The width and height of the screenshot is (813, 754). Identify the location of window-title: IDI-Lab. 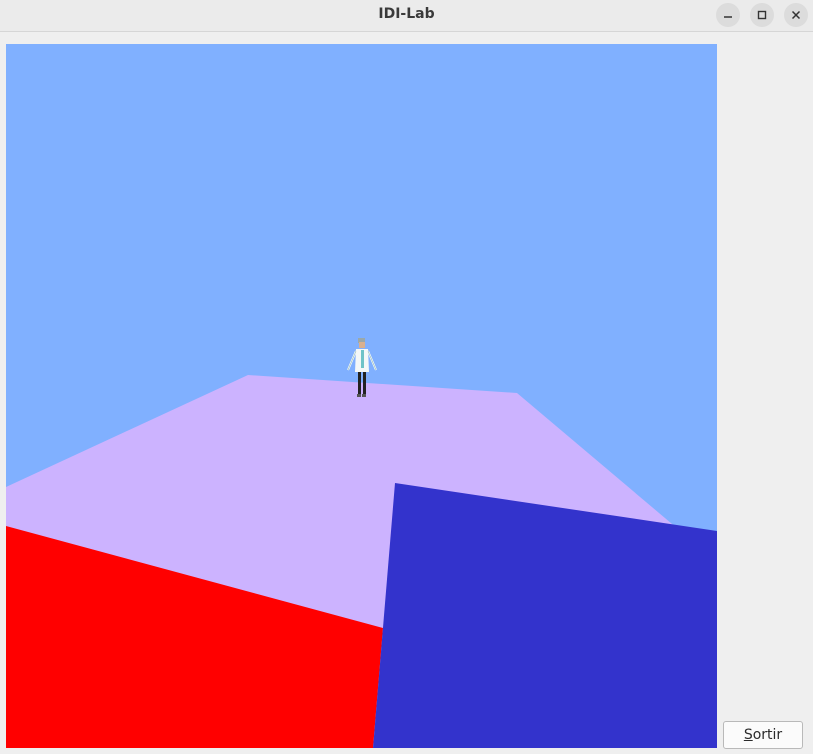
(406, 14).